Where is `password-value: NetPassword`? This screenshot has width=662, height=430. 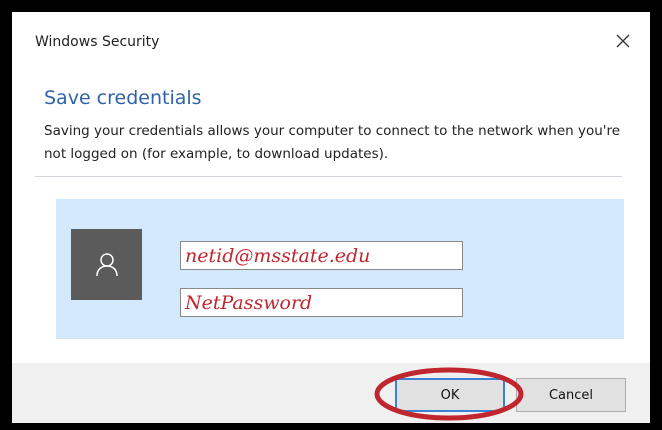
password-value: NetPassword is located at coordinates (249, 302).